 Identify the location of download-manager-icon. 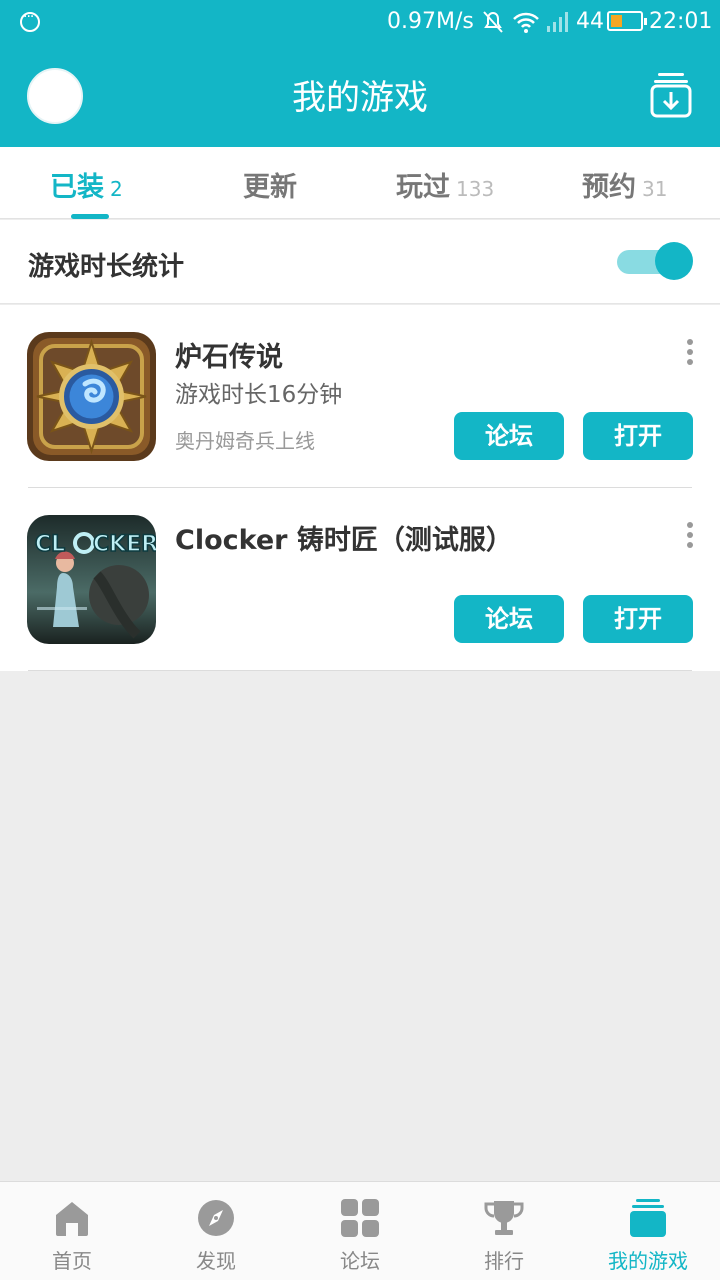
(671, 95).